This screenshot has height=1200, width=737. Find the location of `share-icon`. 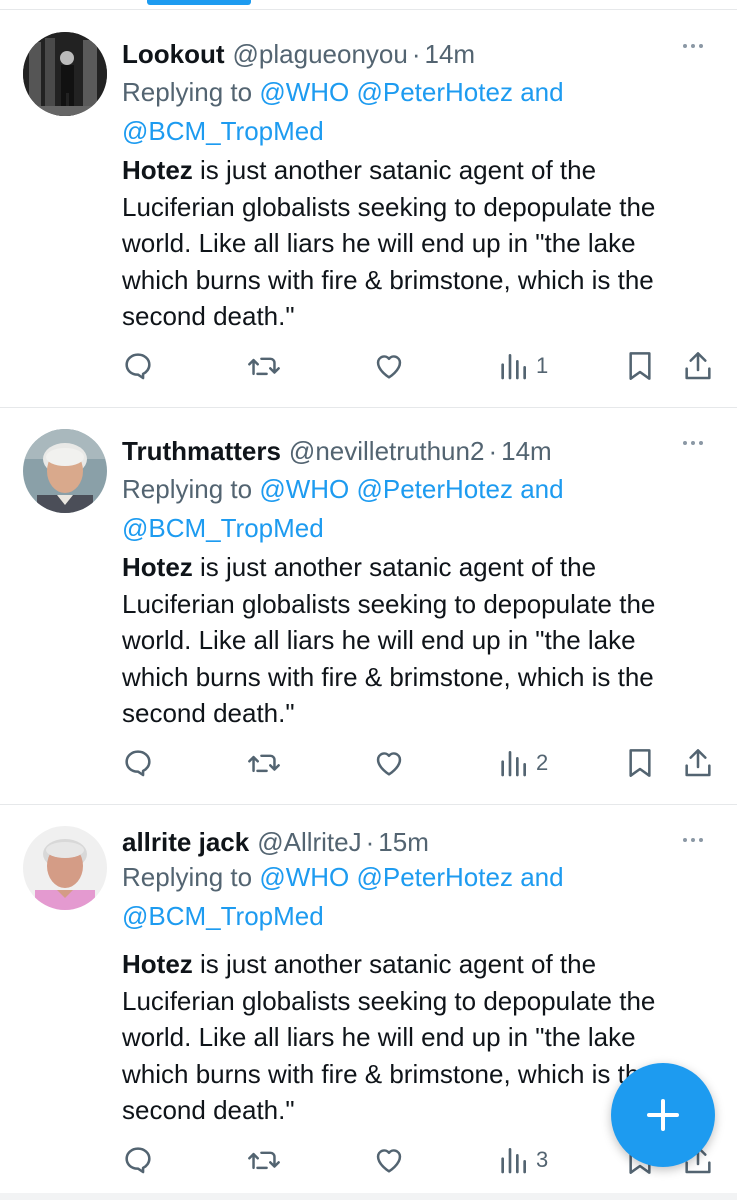

share-icon is located at coordinates (698, 366).